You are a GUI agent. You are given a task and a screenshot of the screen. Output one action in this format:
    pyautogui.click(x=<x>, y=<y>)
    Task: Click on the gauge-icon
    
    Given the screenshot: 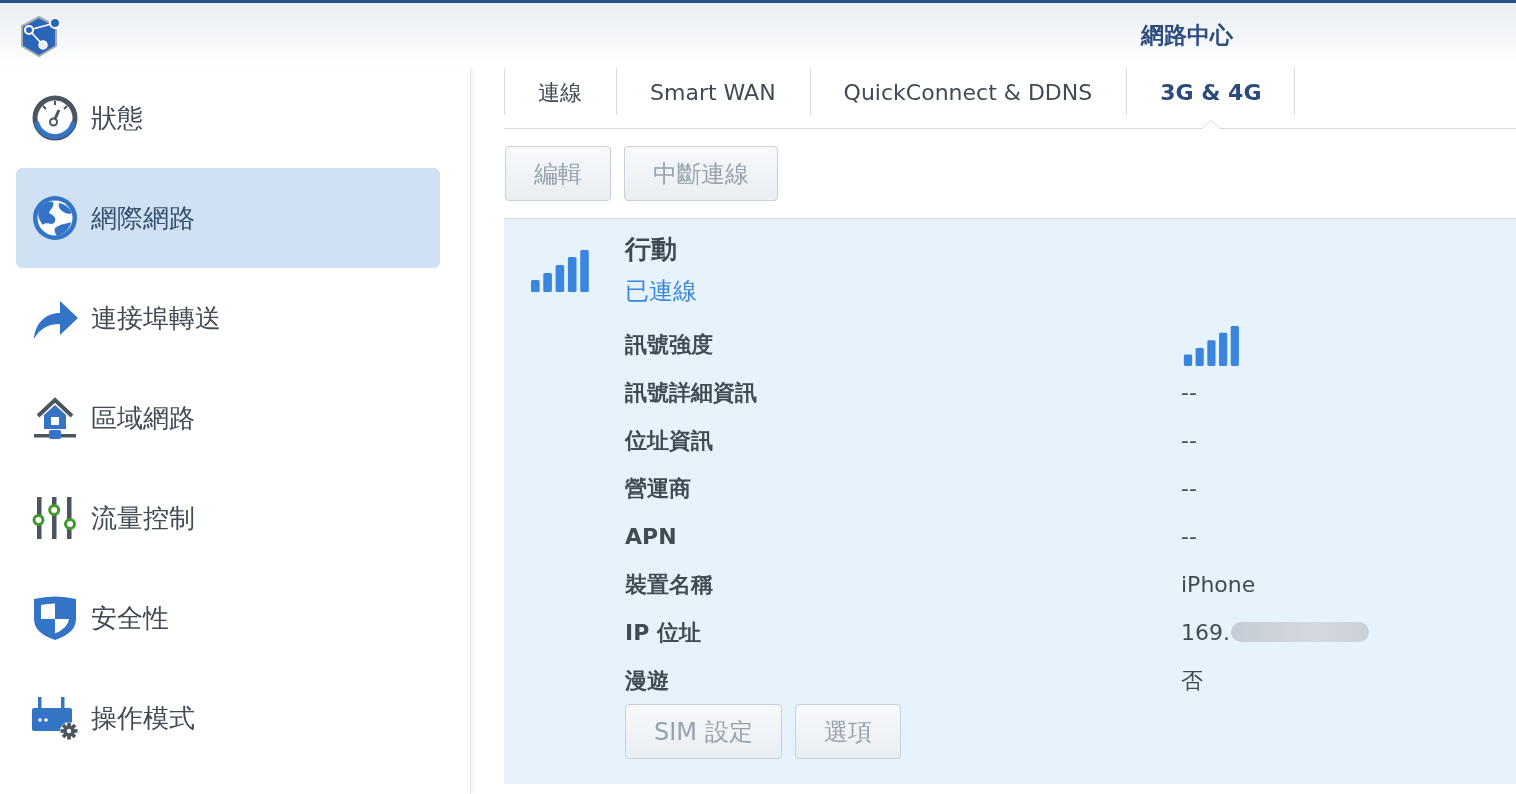 What is the action you would take?
    pyautogui.click(x=55, y=118)
    